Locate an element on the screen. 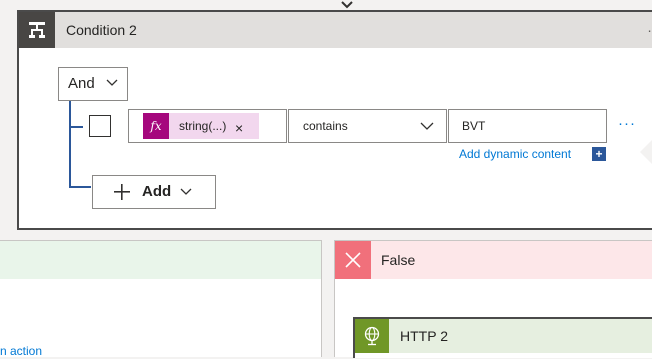  http2-action-card: HTTP 2 is located at coordinates (502, 337).